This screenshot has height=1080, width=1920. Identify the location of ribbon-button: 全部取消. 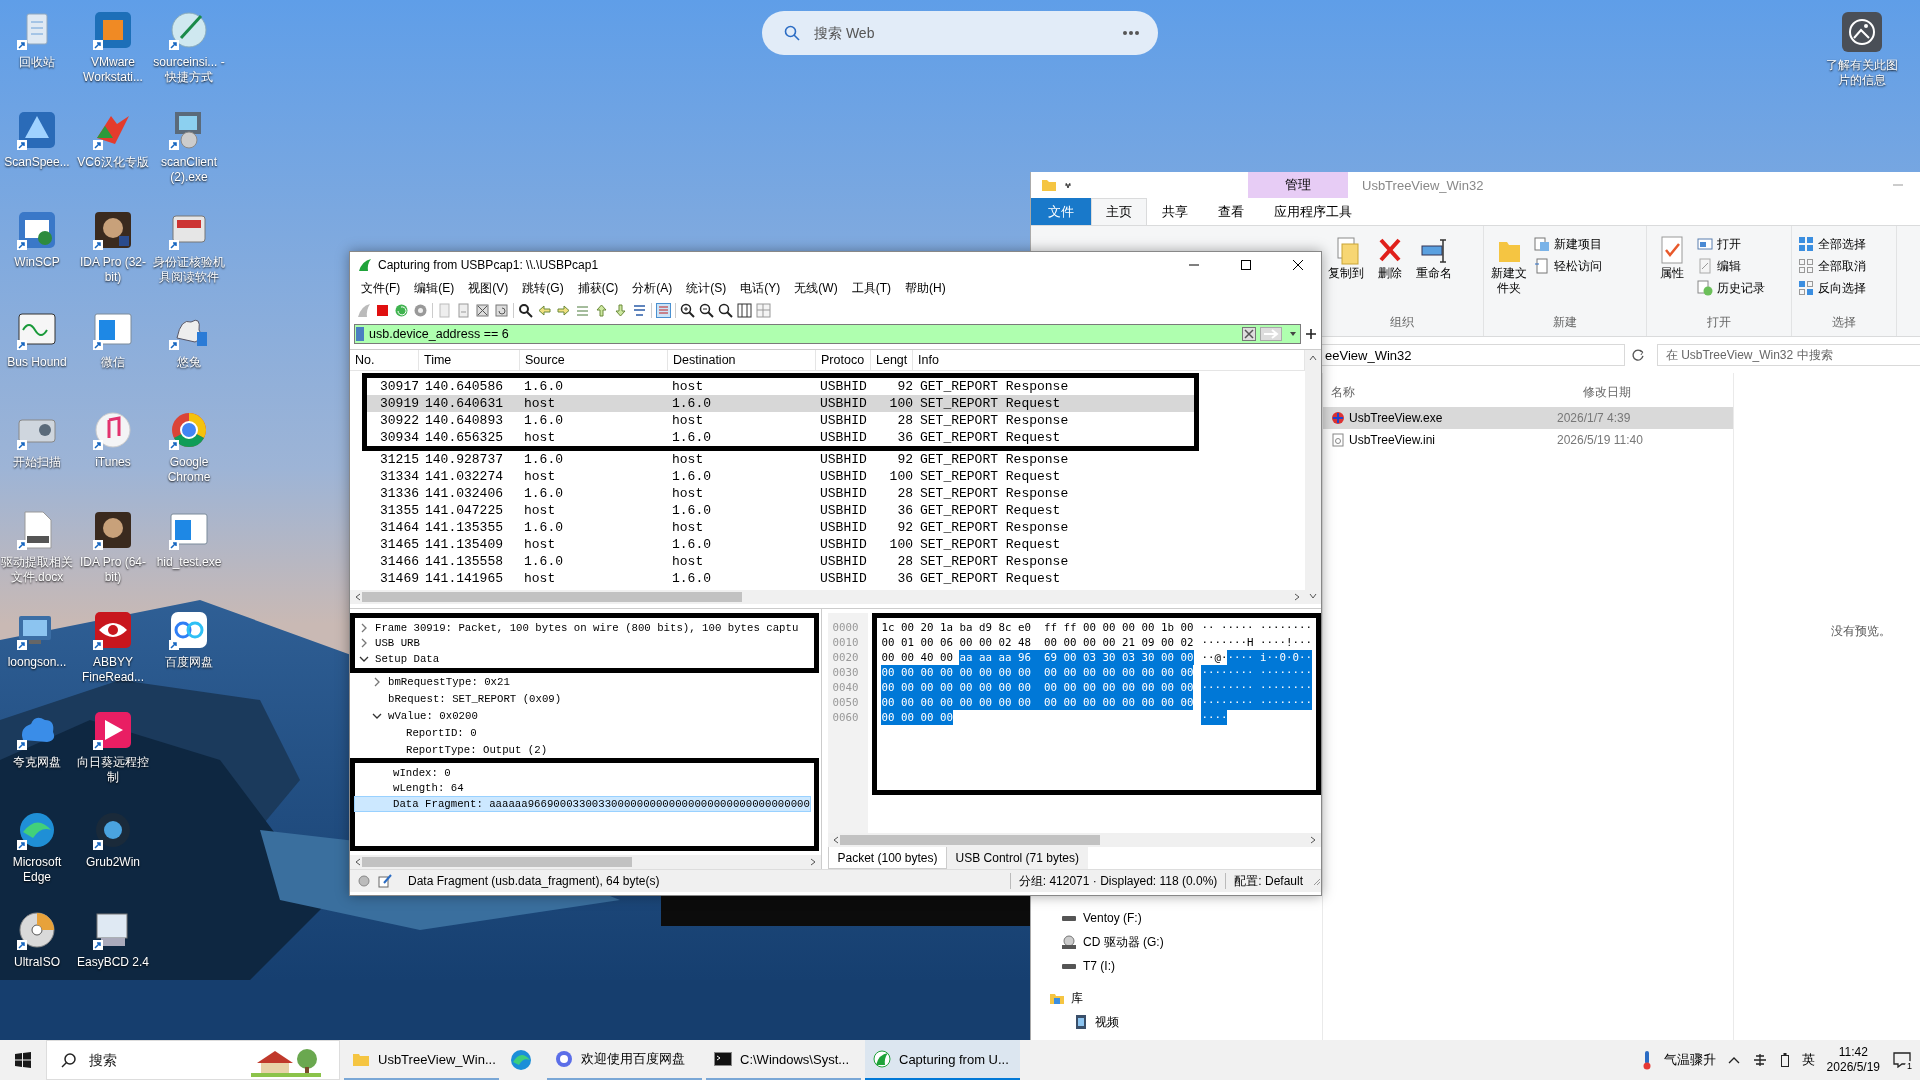
(1832, 266).